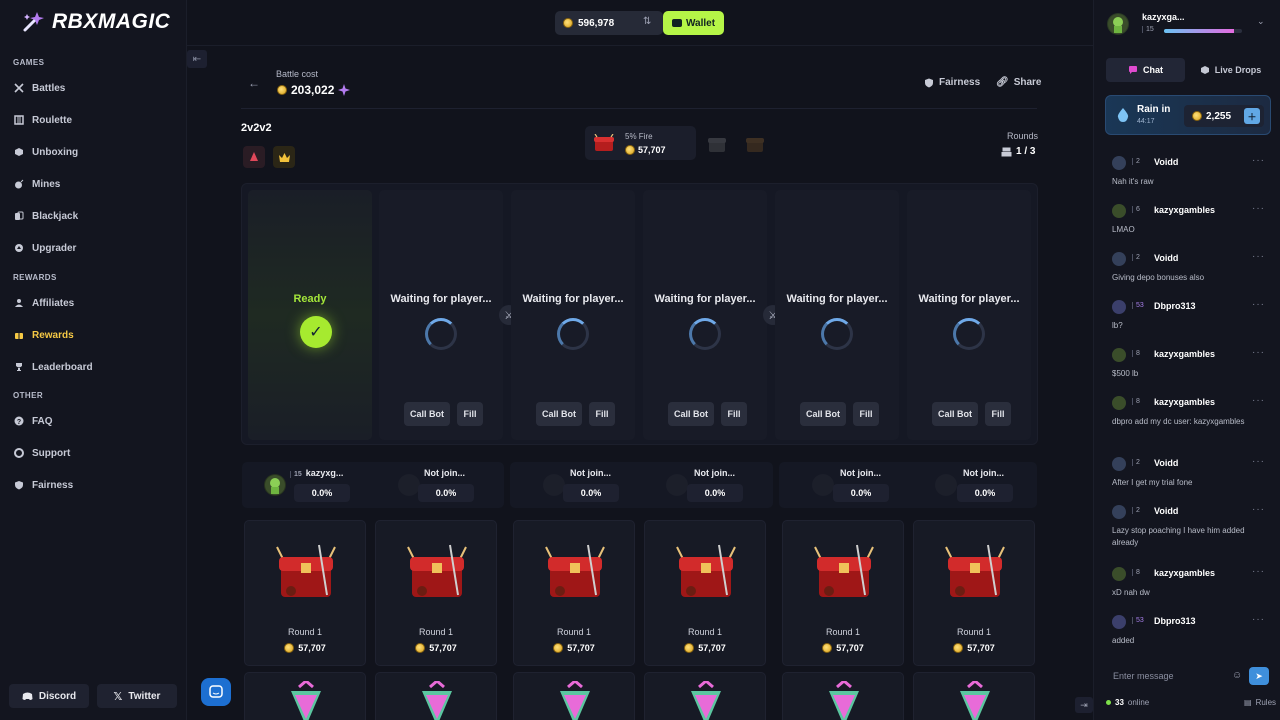  What do you see at coordinates (46, 152) in the screenshot?
I see `sidebar-item-unboxing: Unboxing` at bounding box center [46, 152].